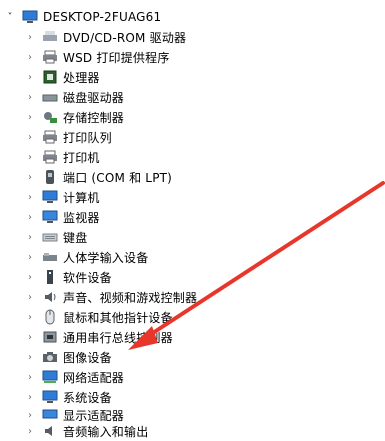 Image resolution: width=385 pixels, height=441 pixels. Describe the element at coordinates (62, 197) in the screenshot. I see `tree-item-computer: › 计算机` at that location.